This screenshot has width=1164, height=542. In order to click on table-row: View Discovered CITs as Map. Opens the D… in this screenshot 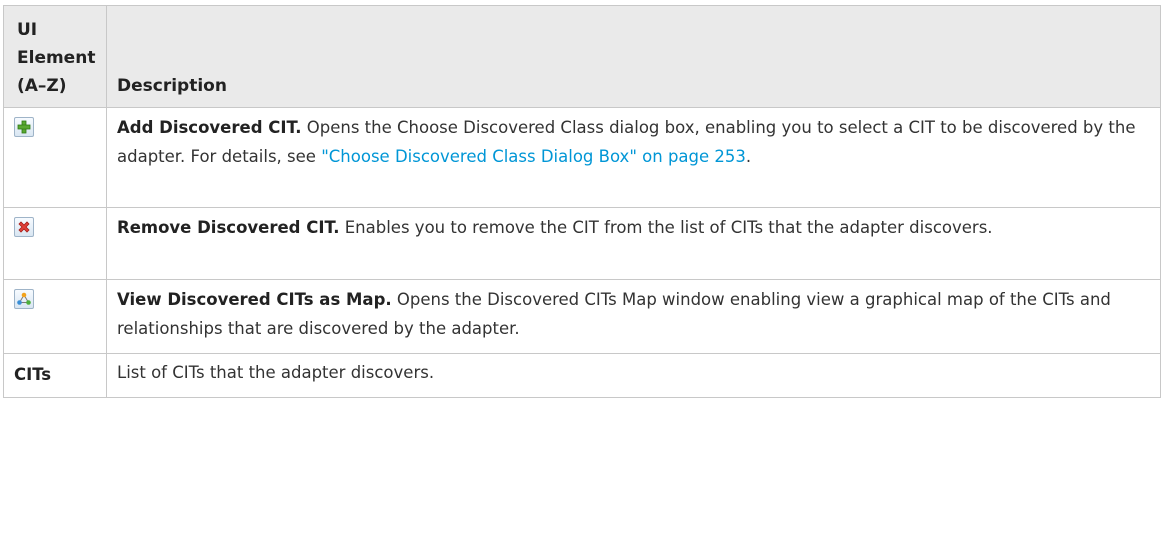, I will do `click(582, 316)`.